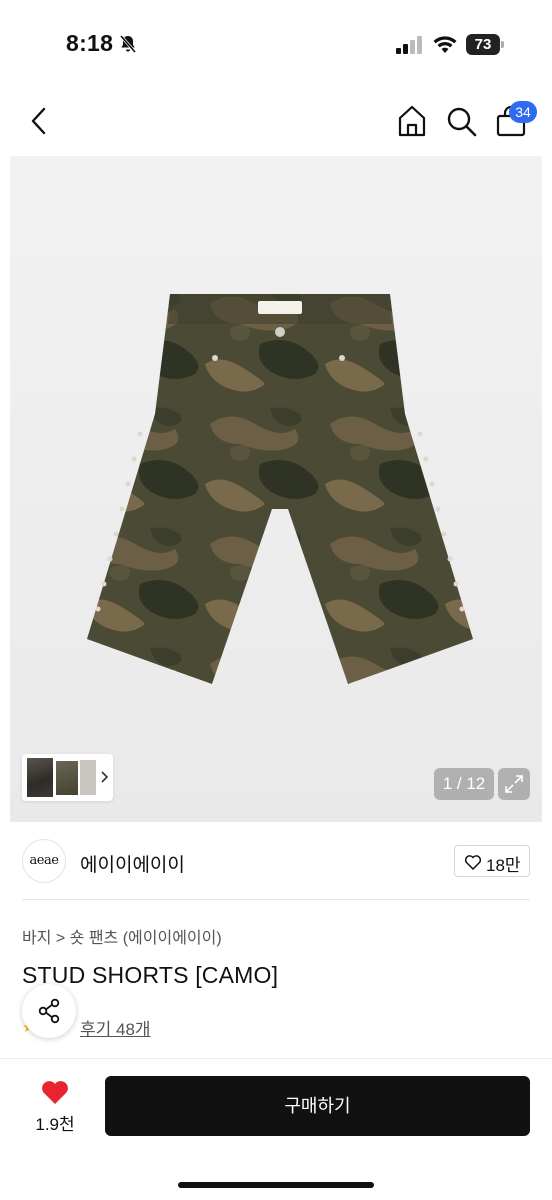  Describe the element at coordinates (523, 112) in the screenshot. I see `cart-count-badge: 34` at that location.